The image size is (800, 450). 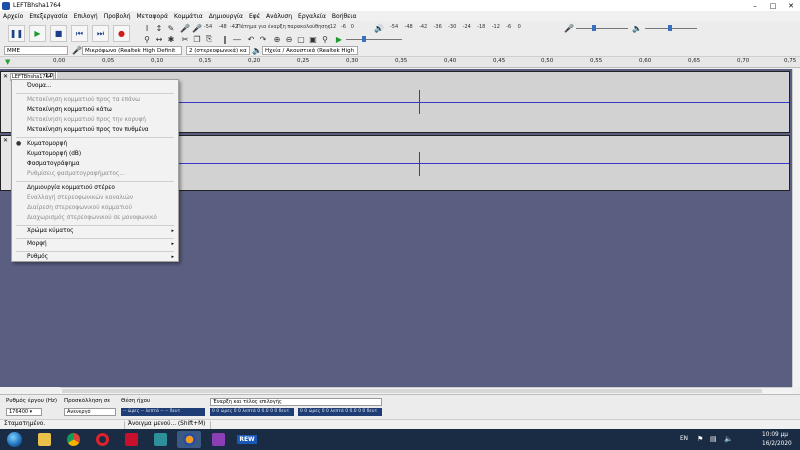 I want to click on menu-separator, so click(x=95, y=137).